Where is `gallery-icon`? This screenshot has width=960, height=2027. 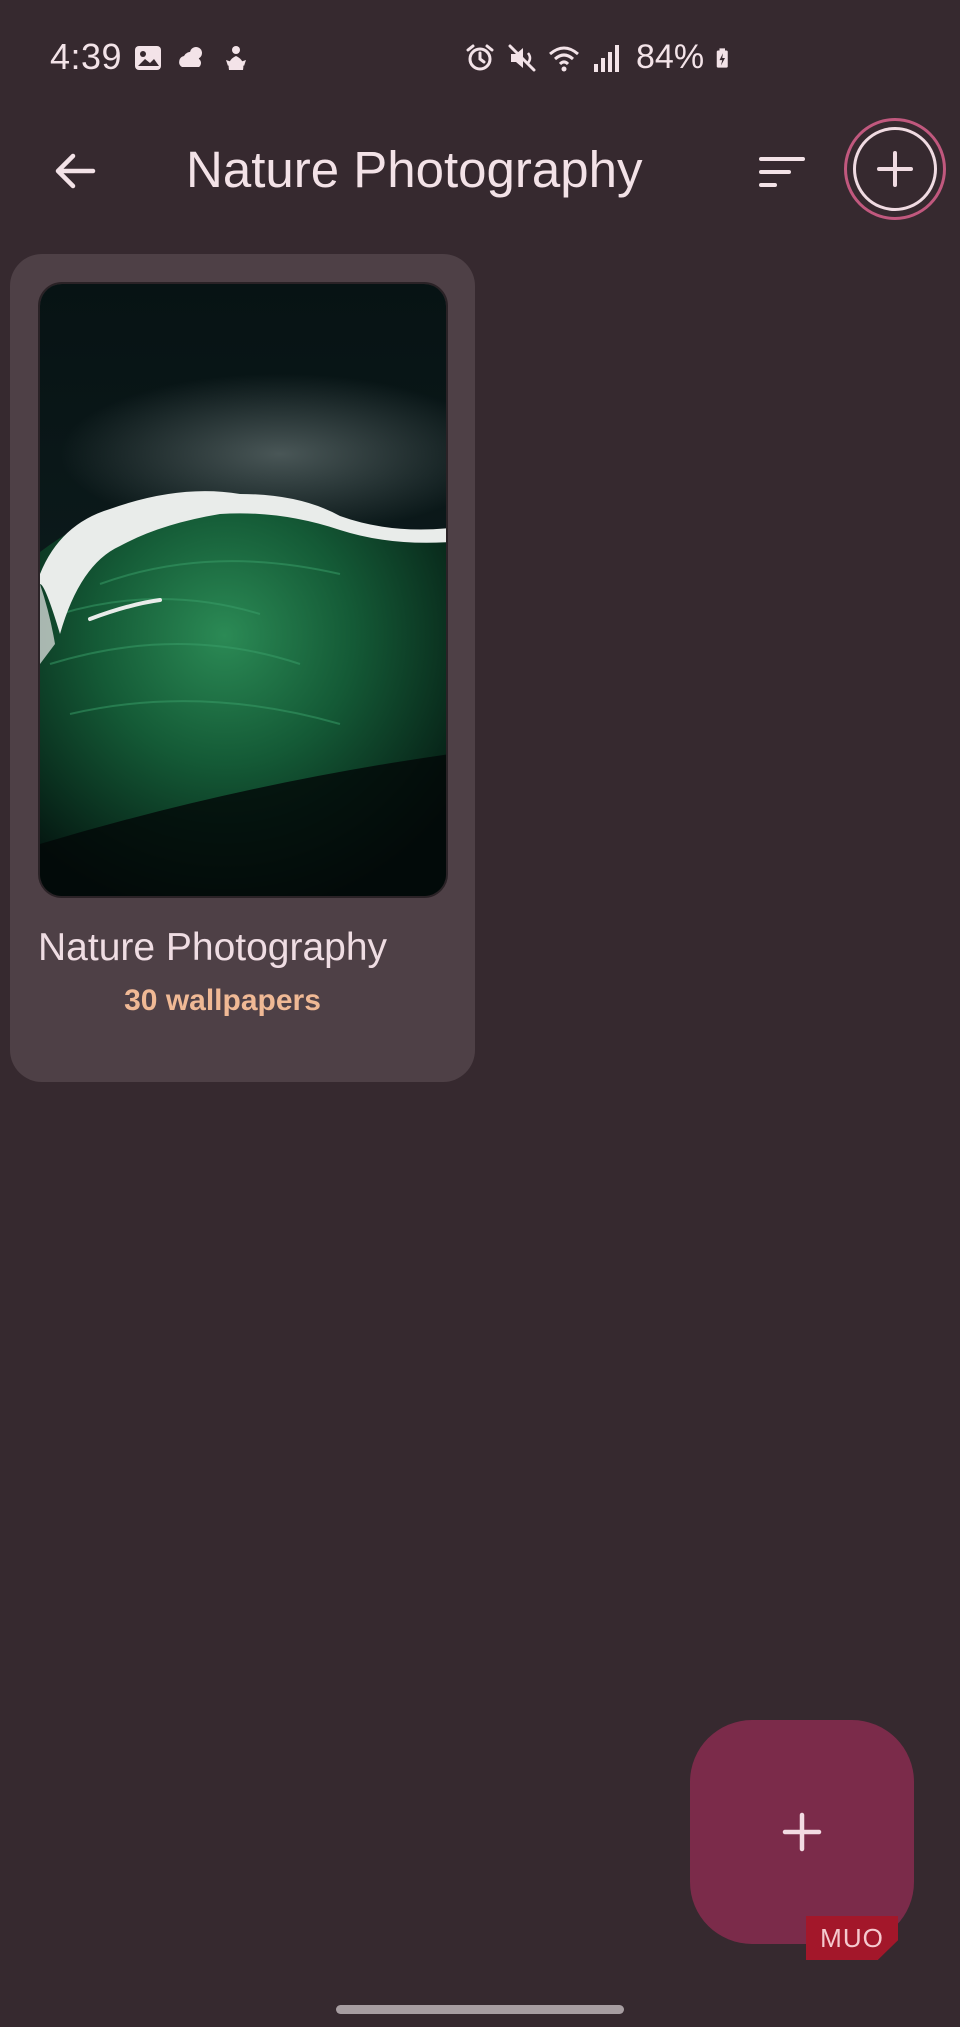
gallery-icon is located at coordinates (148, 58).